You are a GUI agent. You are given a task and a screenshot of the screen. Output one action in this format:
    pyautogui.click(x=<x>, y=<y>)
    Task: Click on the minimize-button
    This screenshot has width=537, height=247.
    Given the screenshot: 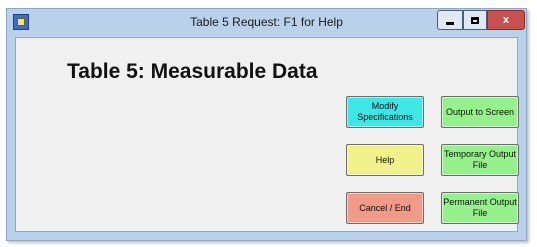 What is the action you would take?
    pyautogui.click(x=450, y=20)
    